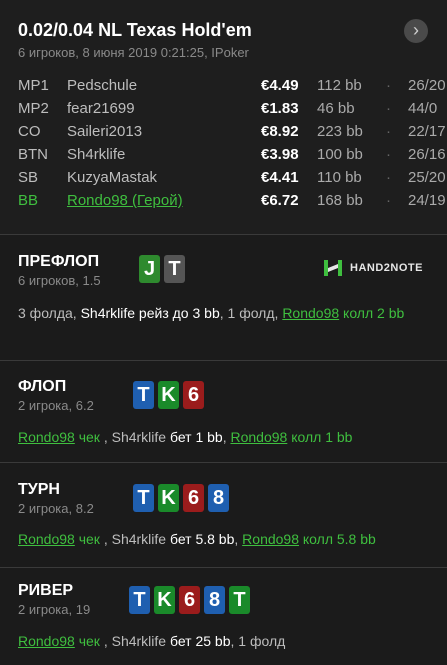 This screenshot has width=447, height=665. Describe the element at coordinates (28, 177) in the screenshot. I see `player-position: SB` at that location.